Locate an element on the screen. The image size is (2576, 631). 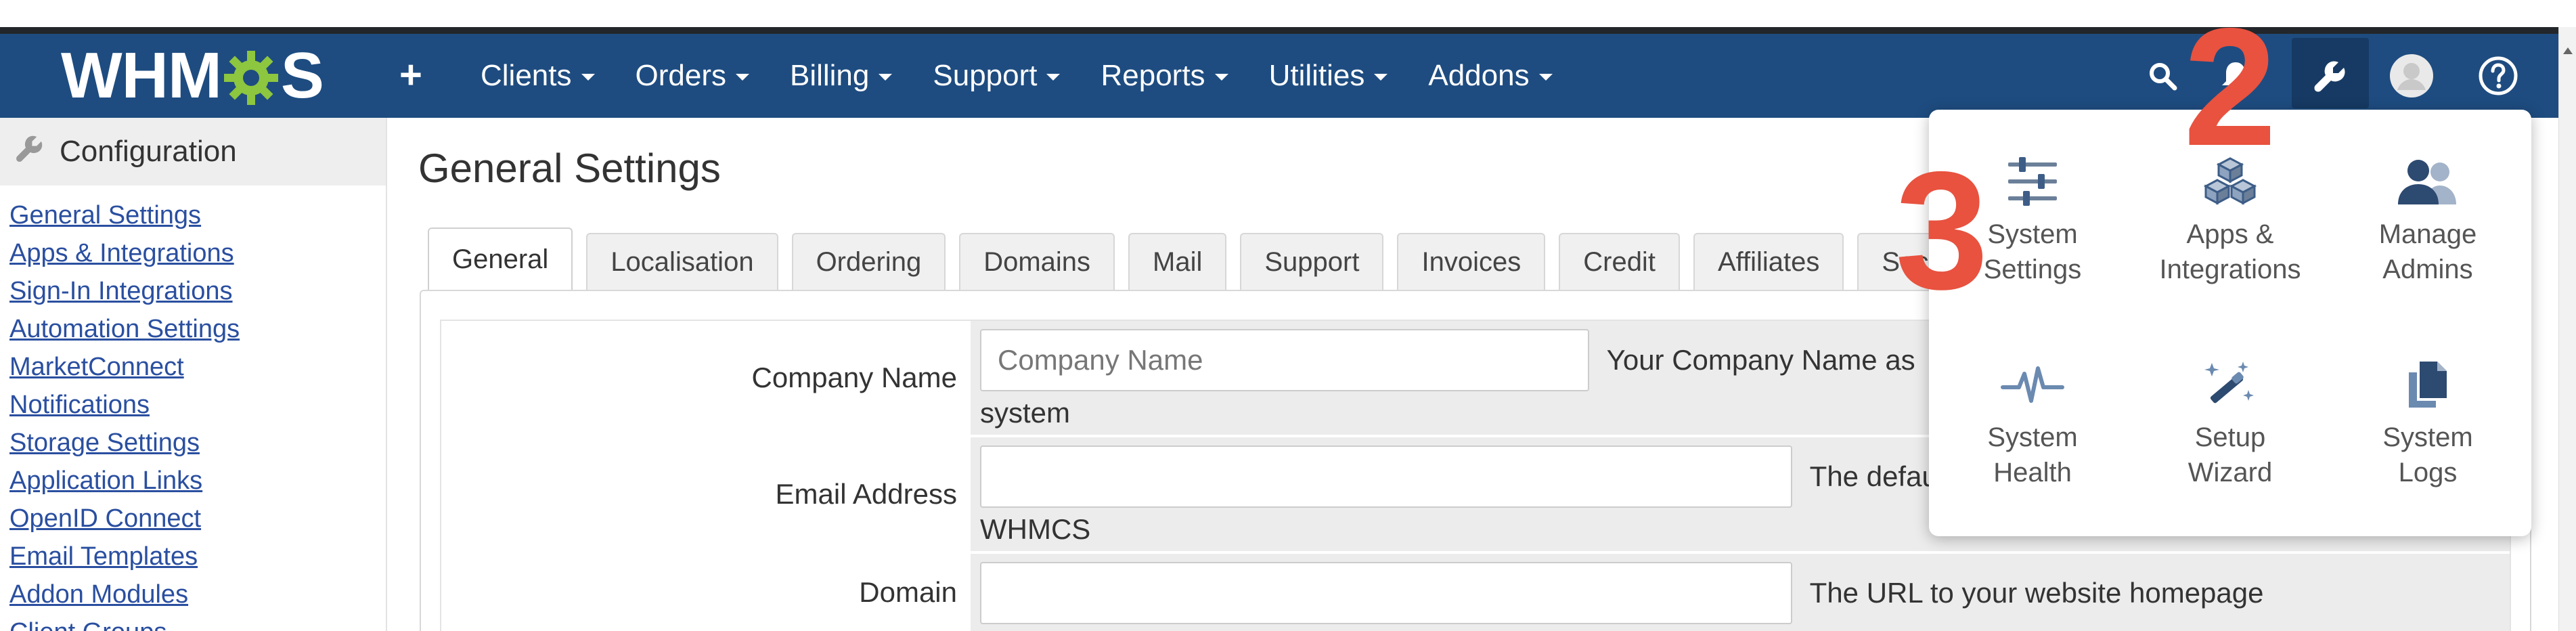
menu-item-label-line2: Logs is located at coordinates (2428, 472).